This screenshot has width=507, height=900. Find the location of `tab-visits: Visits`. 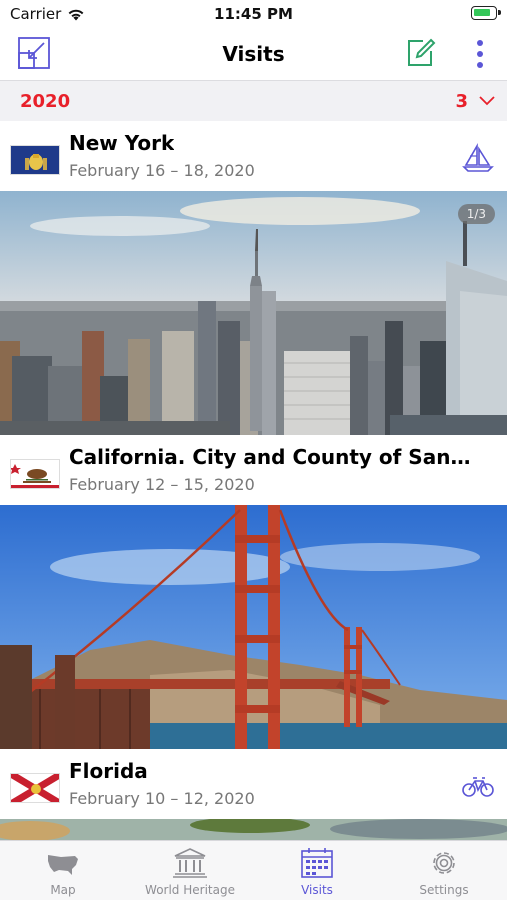

tab-visits: Visits is located at coordinates (317, 870).